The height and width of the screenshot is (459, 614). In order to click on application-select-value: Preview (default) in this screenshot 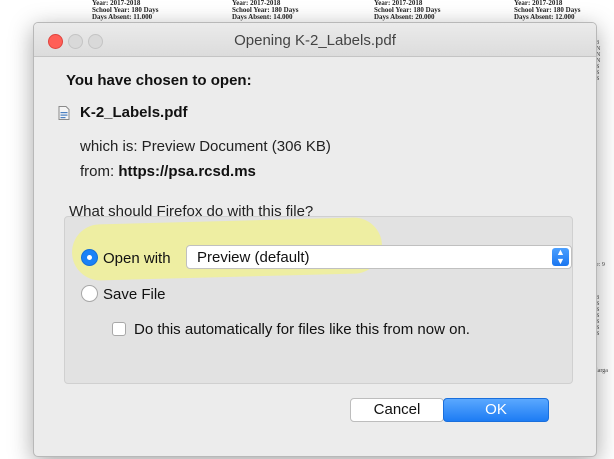, I will do `click(253, 257)`.